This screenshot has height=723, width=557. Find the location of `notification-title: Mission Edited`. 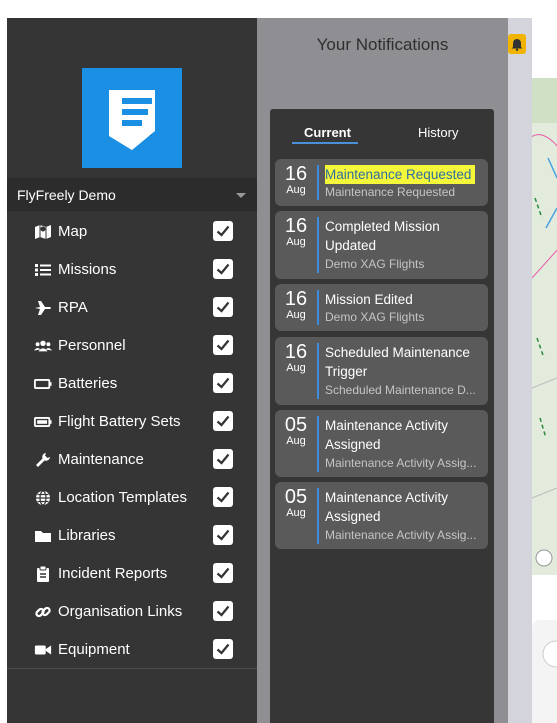

notification-title: Mission Edited is located at coordinates (369, 299).